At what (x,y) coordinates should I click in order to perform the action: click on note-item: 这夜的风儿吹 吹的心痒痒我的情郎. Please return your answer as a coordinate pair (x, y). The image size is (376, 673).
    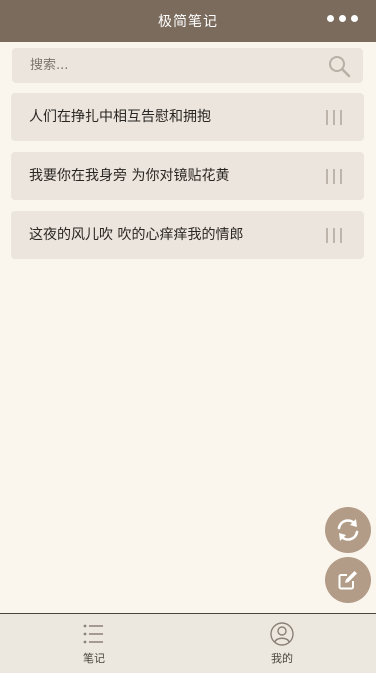
    Looking at the image, I should click on (187, 235).